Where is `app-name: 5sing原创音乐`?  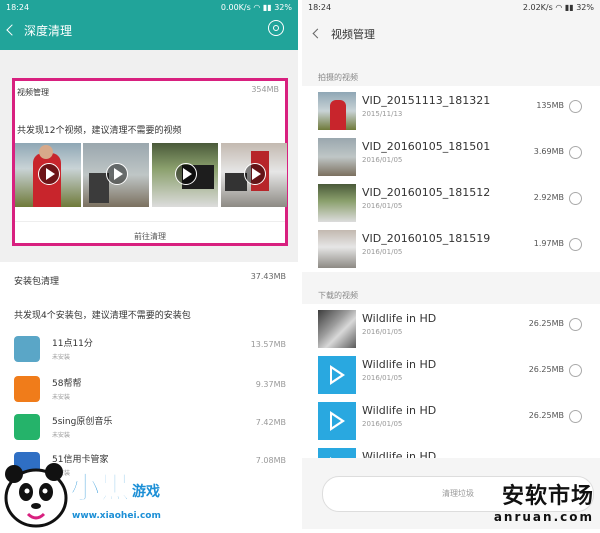 app-name: 5sing原创音乐 is located at coordinates (82, 422).